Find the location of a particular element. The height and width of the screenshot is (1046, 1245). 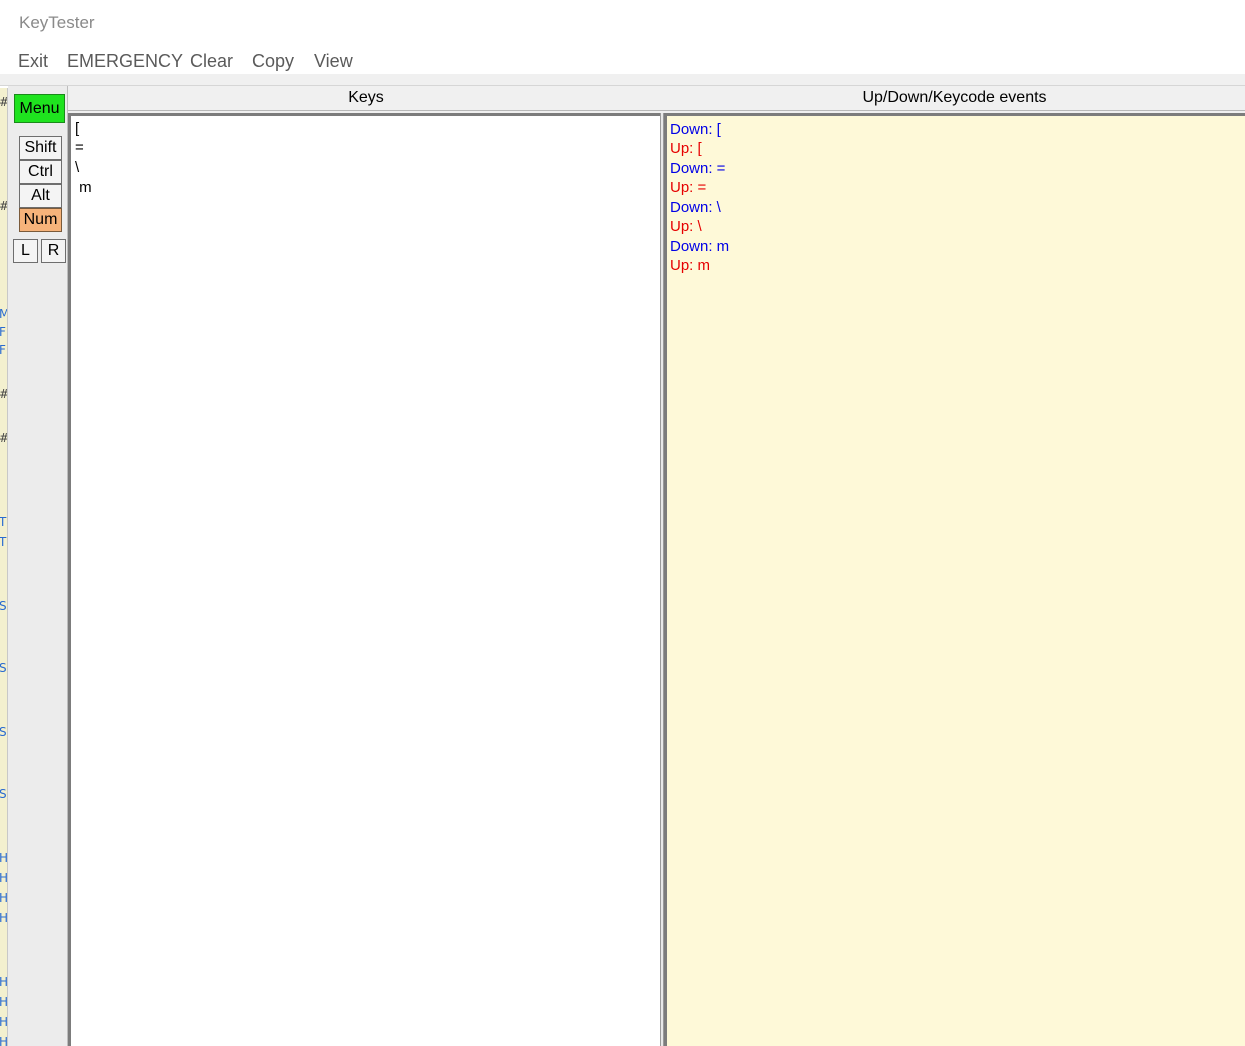

alt-indicator: Alt is located at coordinates (40, 196).